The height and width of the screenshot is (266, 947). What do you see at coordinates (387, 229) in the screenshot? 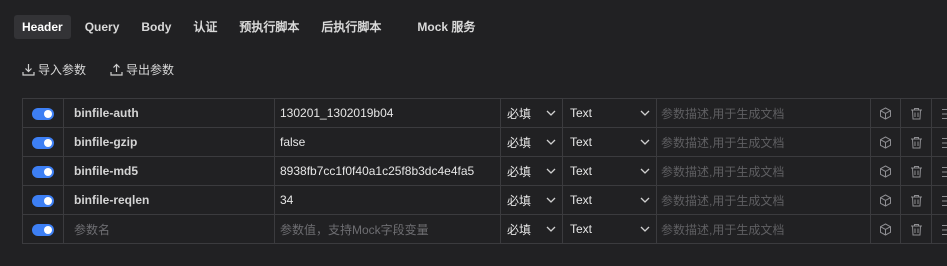
I see `param-value-field: 参数值，支持Mock字段变量` at bounding box center [387, 229].